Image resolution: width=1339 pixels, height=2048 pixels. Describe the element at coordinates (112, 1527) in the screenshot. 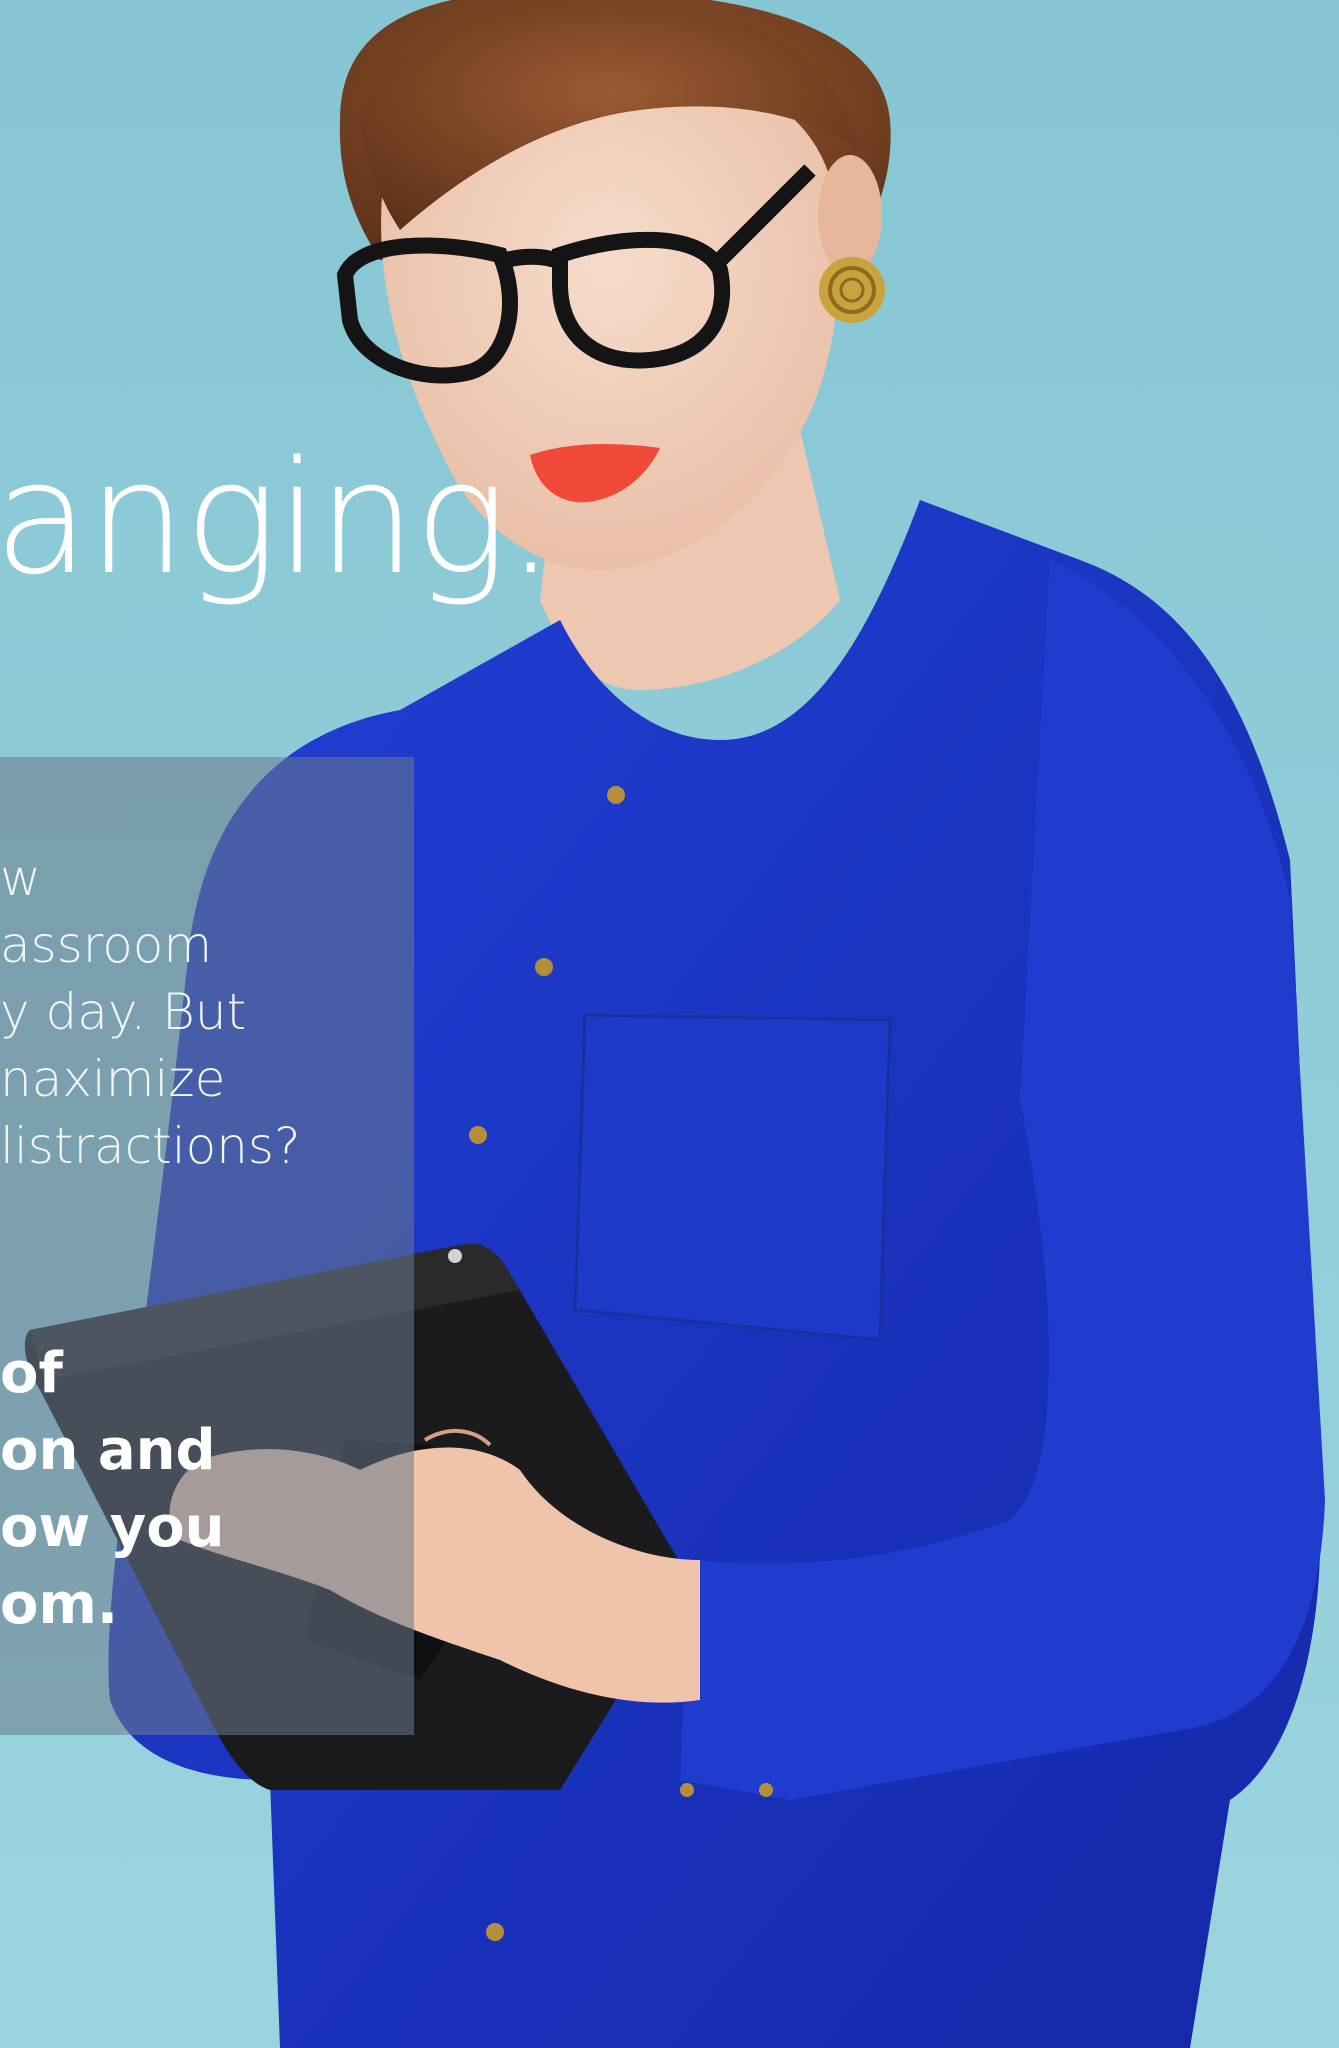

I see `bold-line: ow you` at that location.